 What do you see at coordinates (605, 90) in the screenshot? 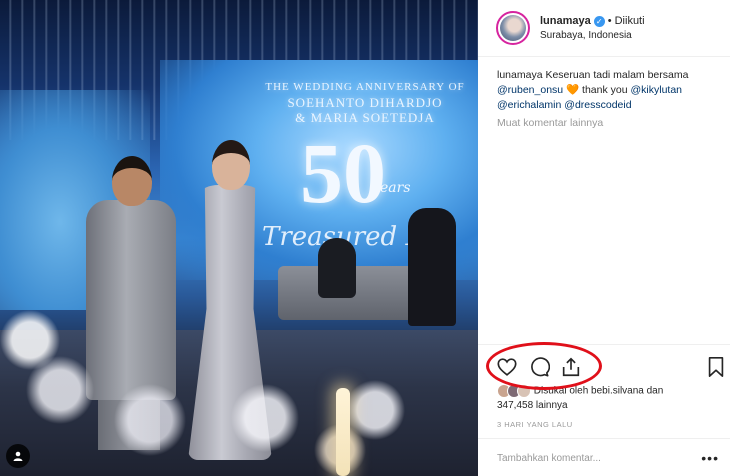
I see `caption-text-2: thank you` at bounding box center [605, 90].